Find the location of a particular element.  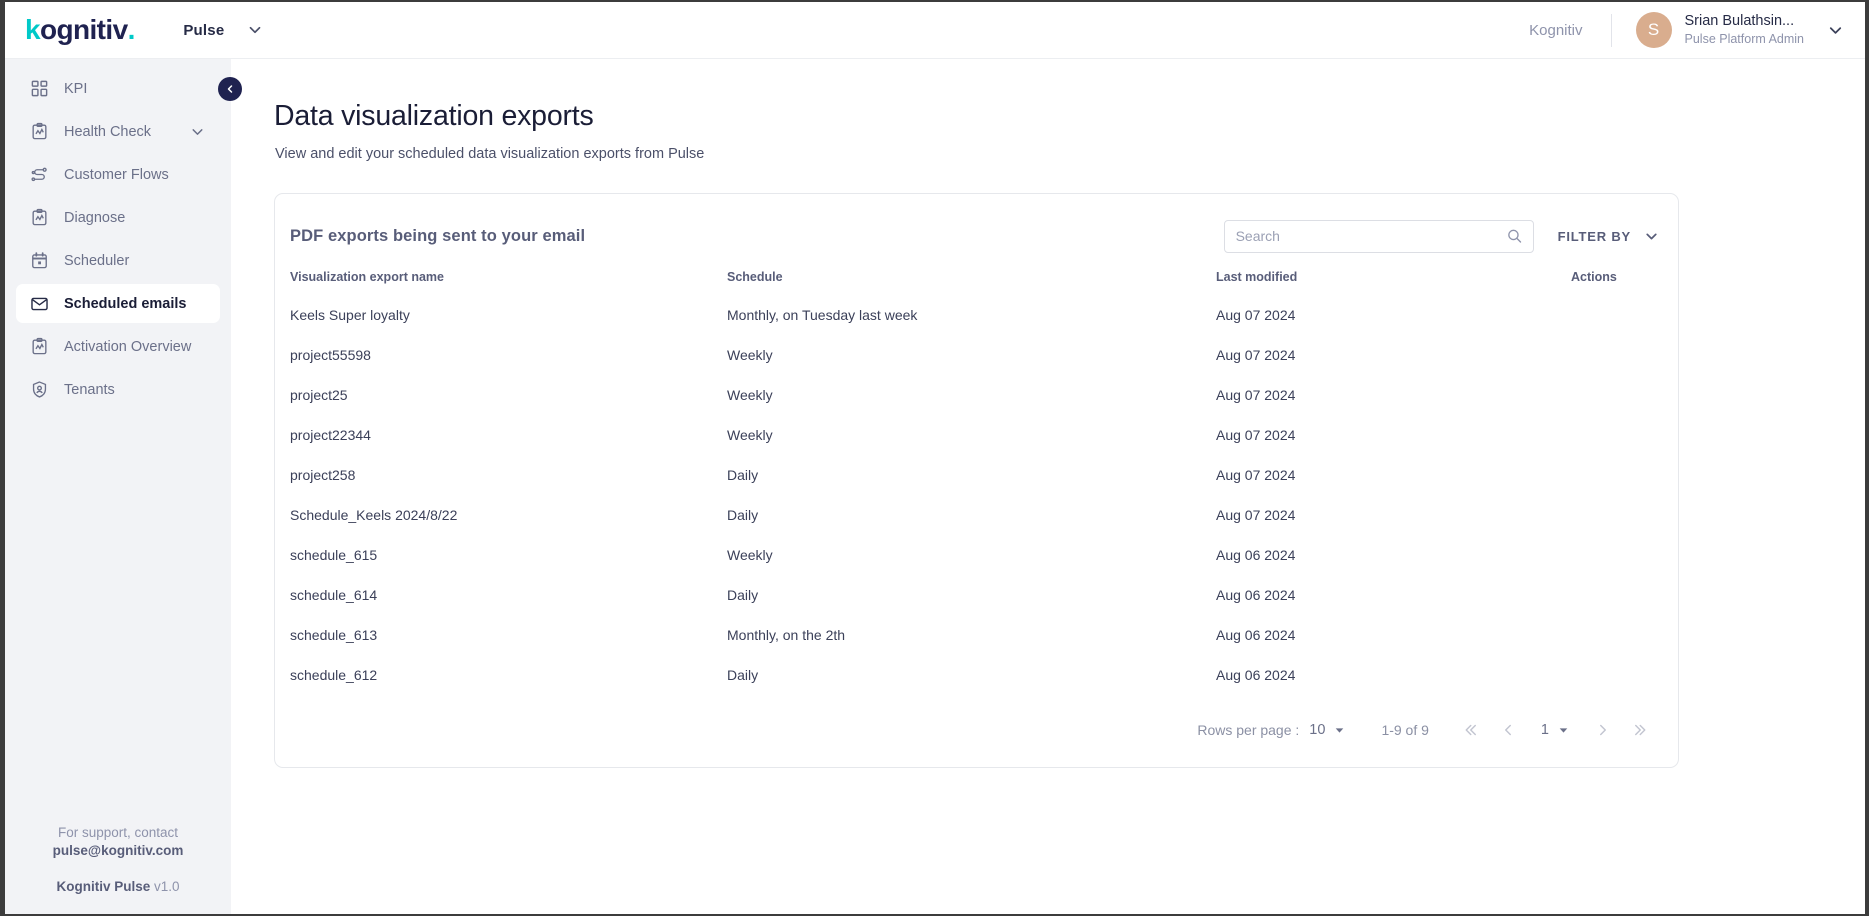

column-header-schedule: Schedule is located at coordinates (971, 276).